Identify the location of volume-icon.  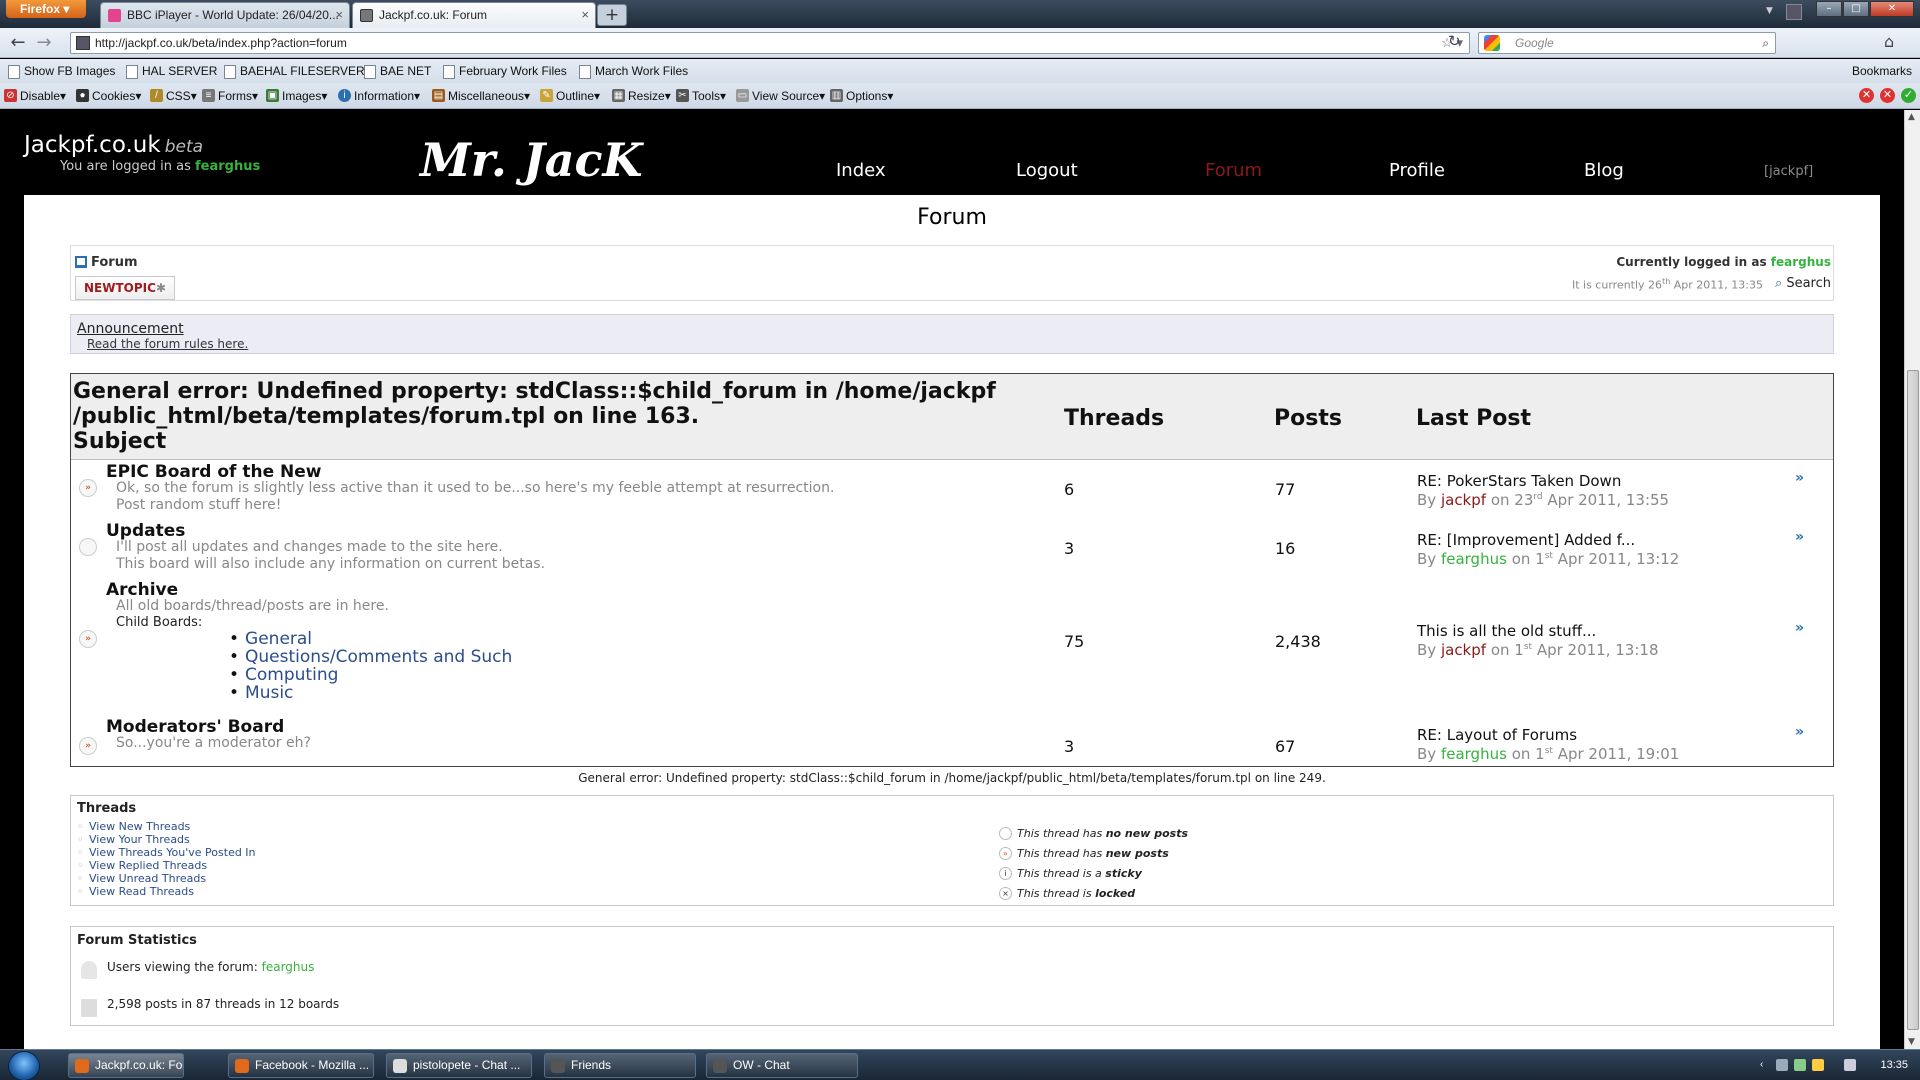
(1850, 1065).